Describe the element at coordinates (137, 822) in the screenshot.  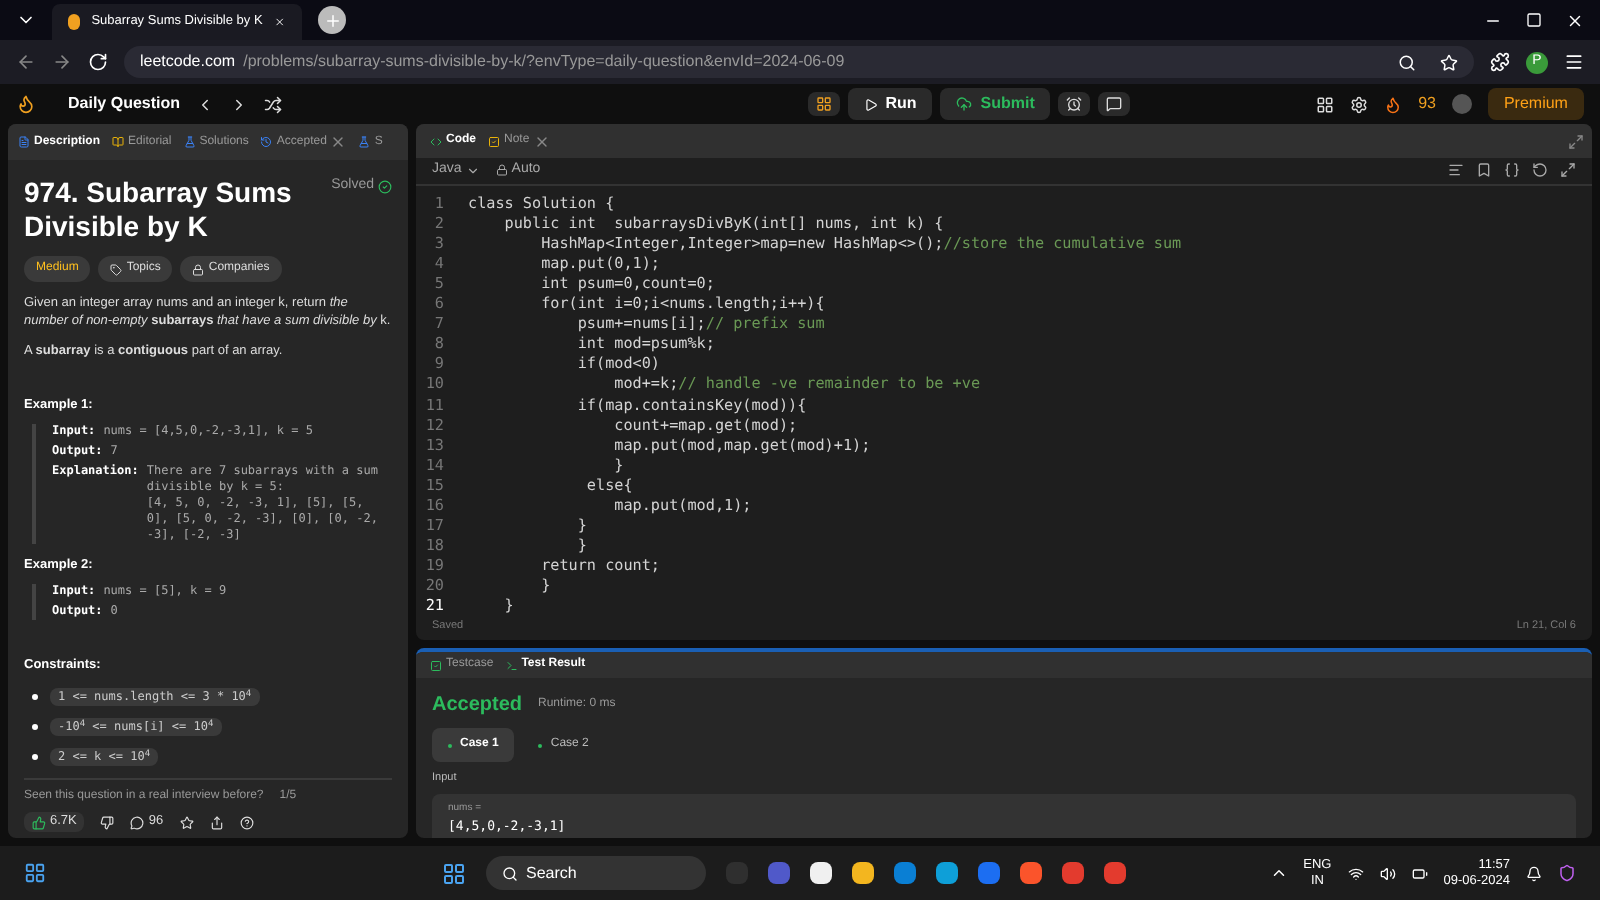
I see `comment-icon` at that location.